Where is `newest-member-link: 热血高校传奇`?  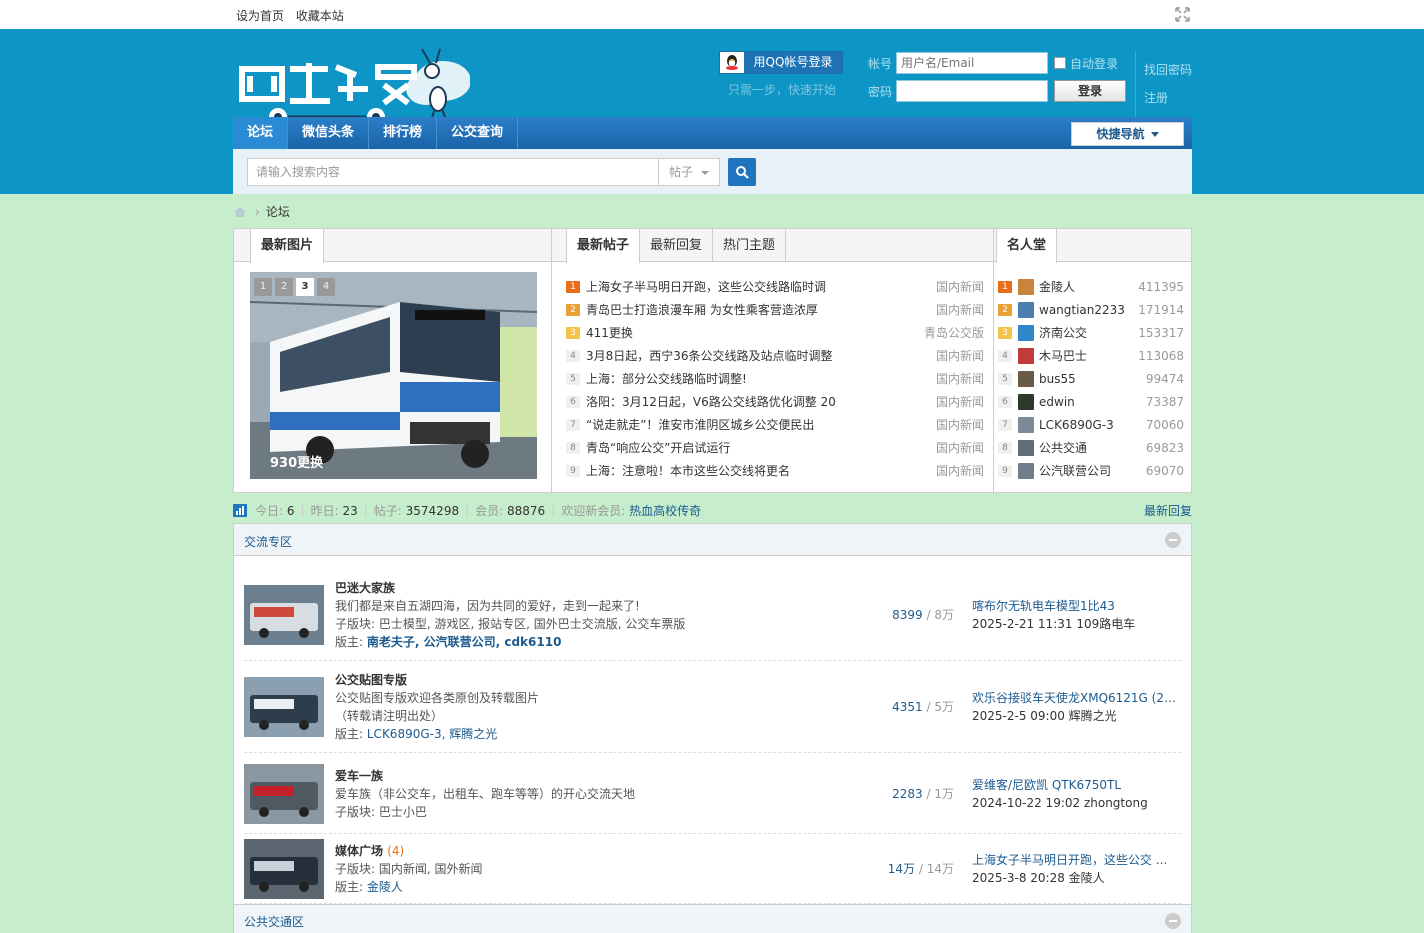 newest-member-link: 热血高校传奇 is located at coordinates (665, 511).